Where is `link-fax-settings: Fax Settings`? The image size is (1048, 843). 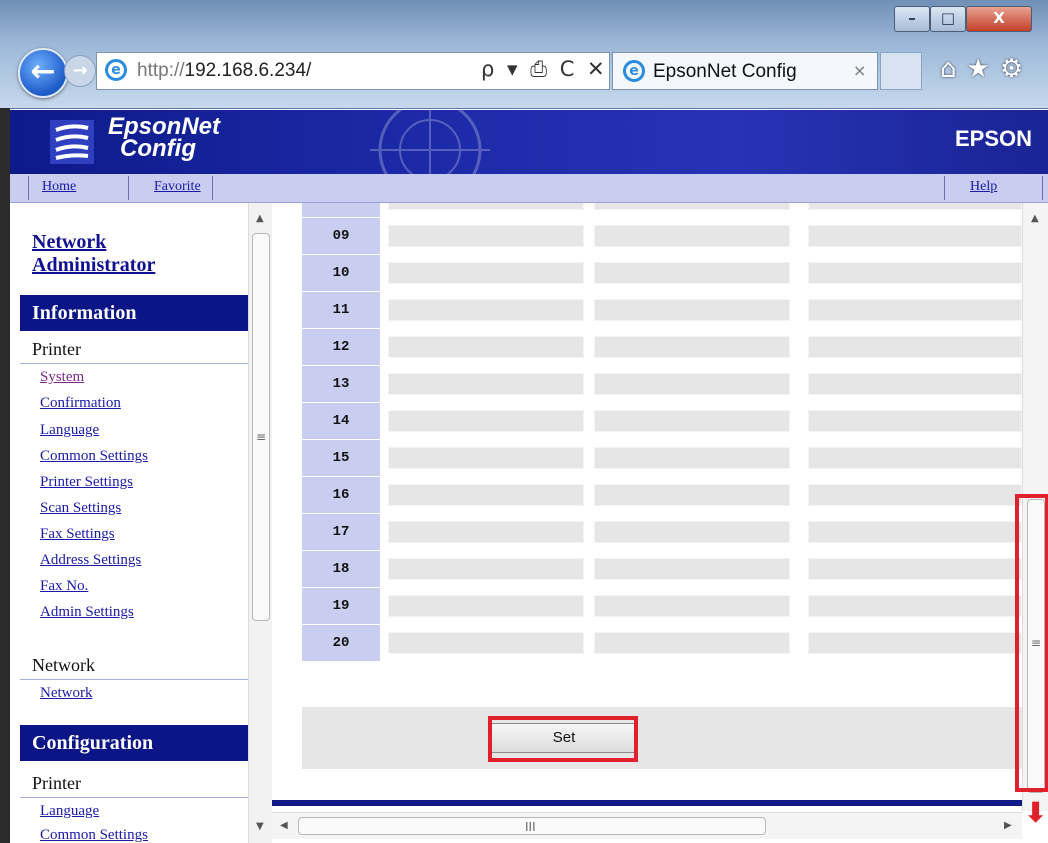 link-fax-settings: Fax Settings is located at coordinates (77, 534).